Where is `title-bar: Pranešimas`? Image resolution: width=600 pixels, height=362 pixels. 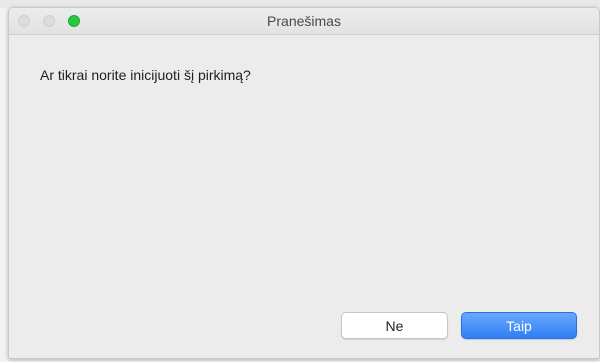 title-bar: Pranešimas is located at coordinates (304, 21).